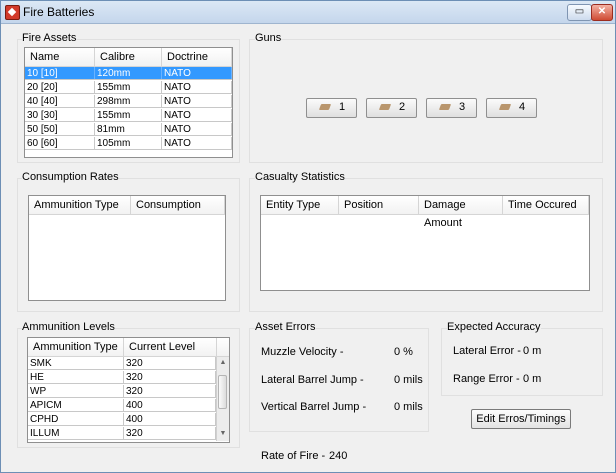 Image resolution: width=616 pixels, height=473 pixels. What do you see at coordinates (532, 379) in the screenshot?
I see `range-error-value: 0 m` at bounding box center [532, 379].